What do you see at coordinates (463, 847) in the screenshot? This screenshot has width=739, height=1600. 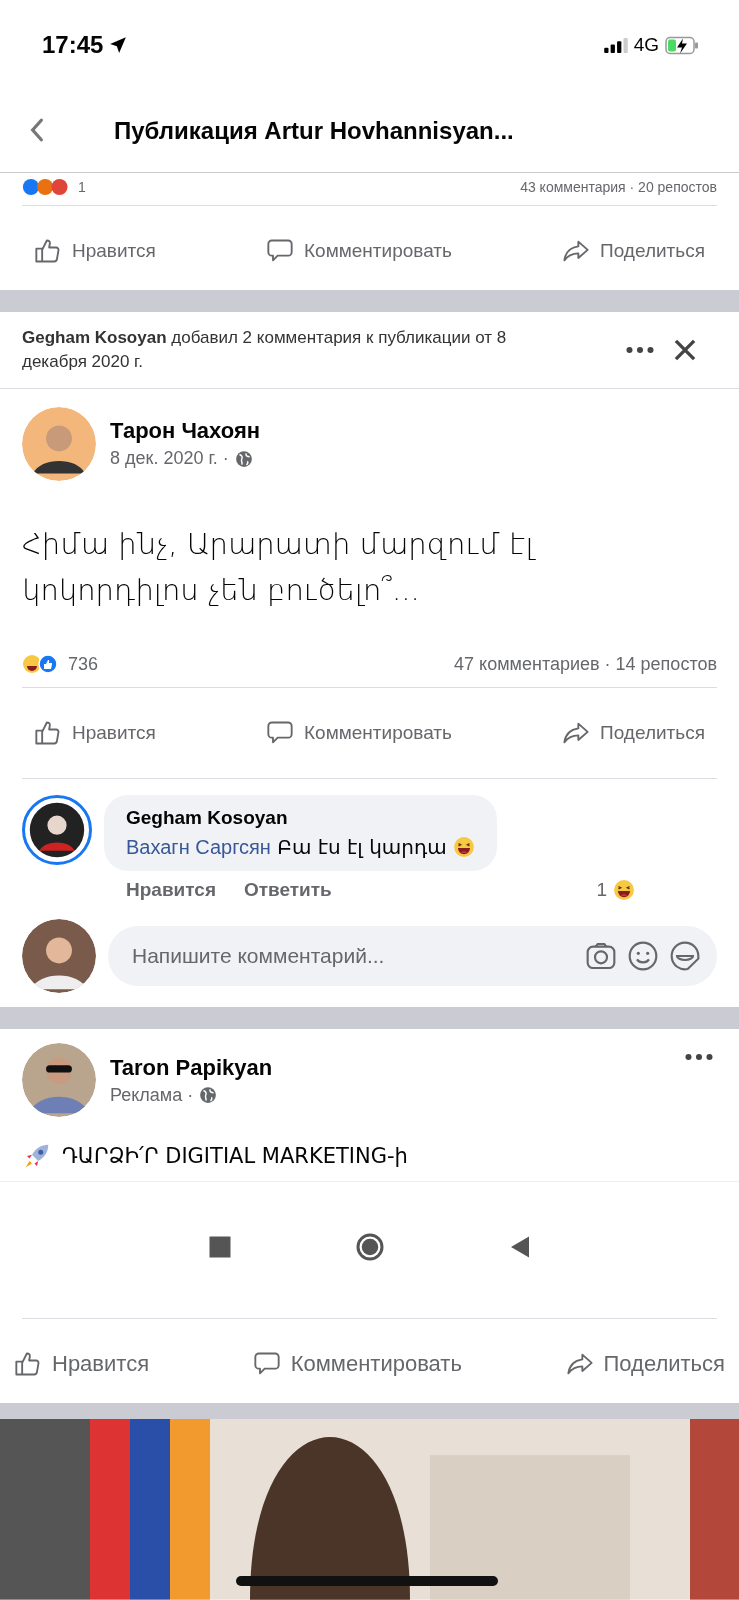 I see `laughing-emoji-icon` at bounding box center [463, 847].